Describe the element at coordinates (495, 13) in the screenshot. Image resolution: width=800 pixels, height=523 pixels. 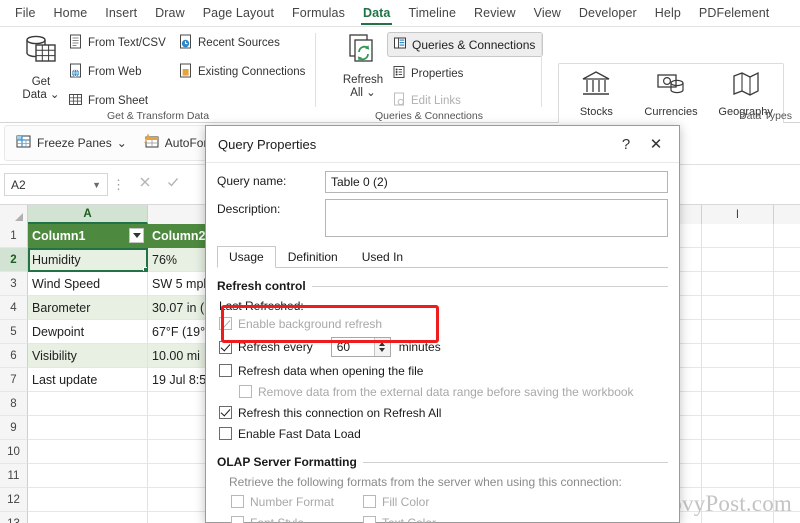
I see `ribbon-tab-review: Review` at that location.